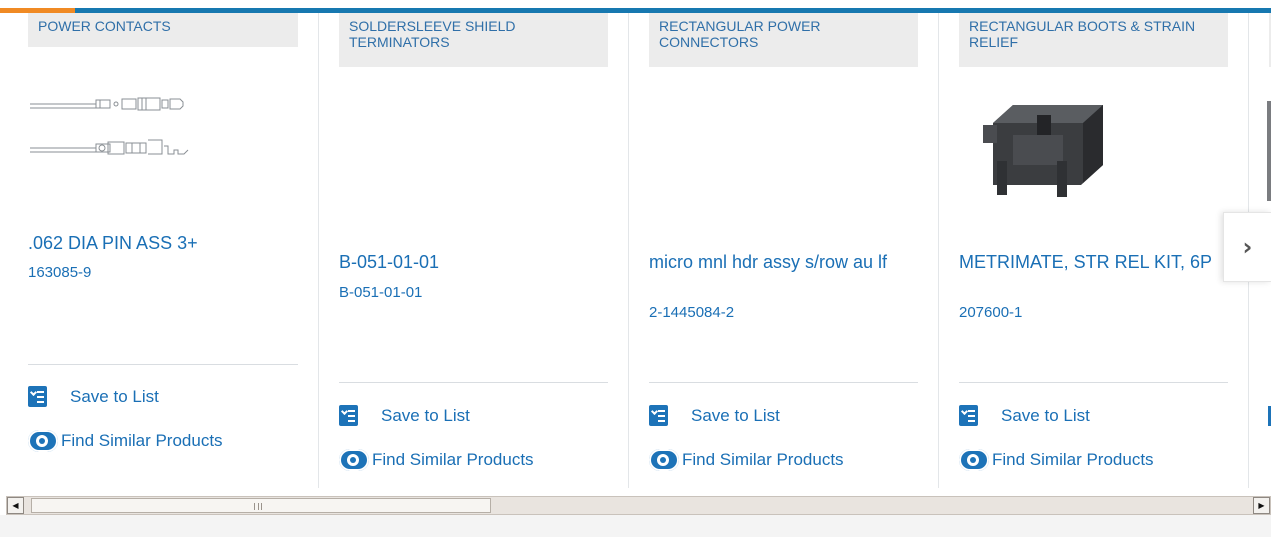 Image resolution: width=1271 pixels, height=537 pixels. I want to click on product-title-link: B-051-01-01, so click(469, 262).